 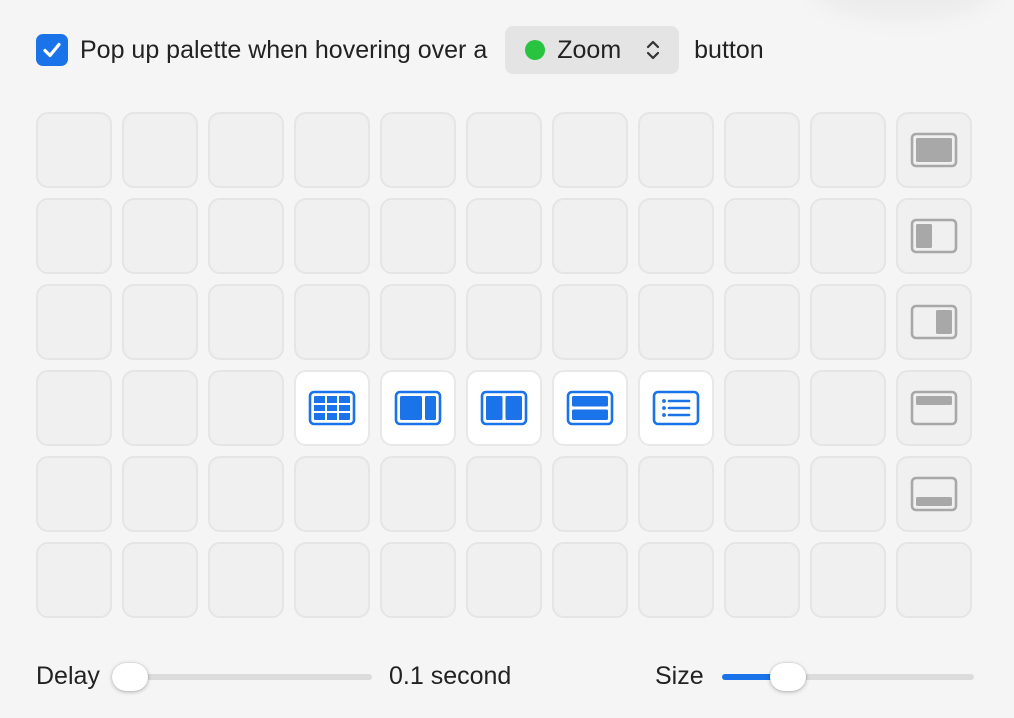 What do you see at coordinates (130, 677) in the screenshot?
I see `delay-slider-knob` at bounding box center [130, 677].